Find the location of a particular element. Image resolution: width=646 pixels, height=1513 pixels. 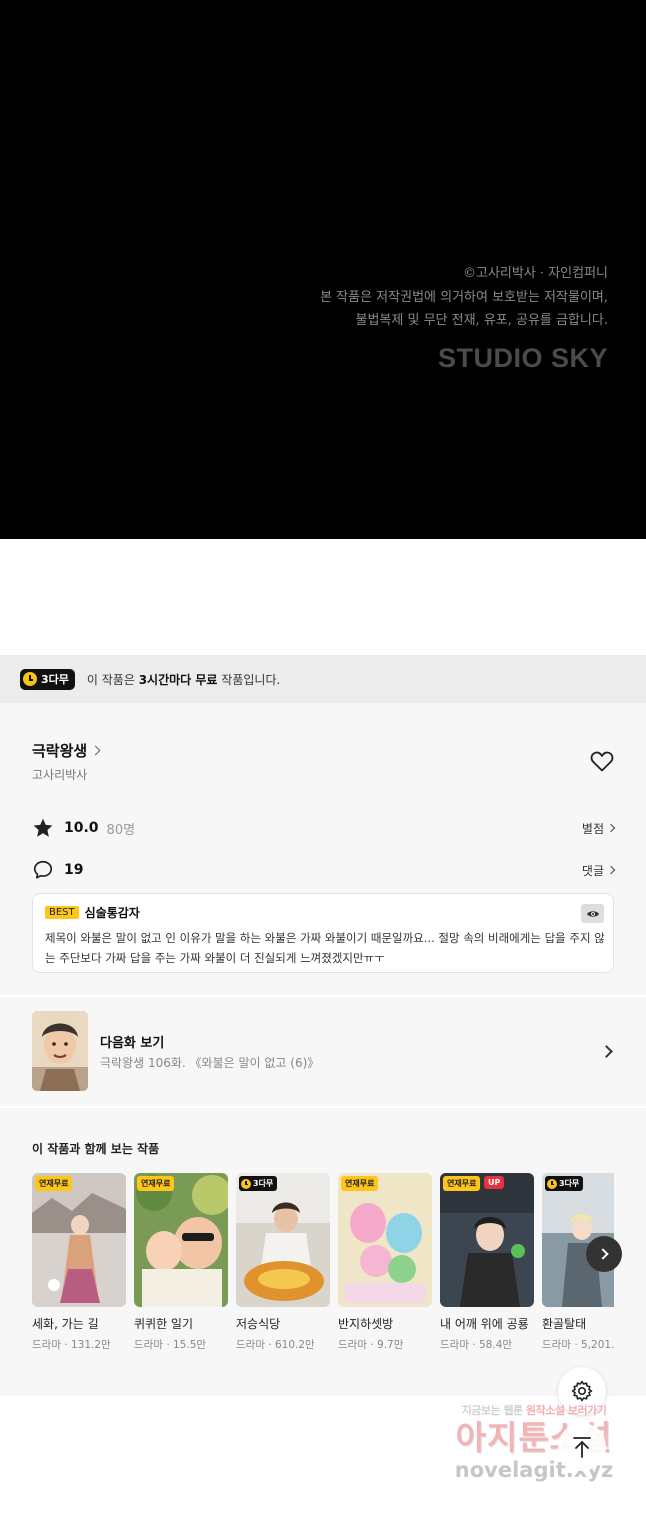

recommendation-cover: 연재무료 UP is located at coordinates (487, 1240).